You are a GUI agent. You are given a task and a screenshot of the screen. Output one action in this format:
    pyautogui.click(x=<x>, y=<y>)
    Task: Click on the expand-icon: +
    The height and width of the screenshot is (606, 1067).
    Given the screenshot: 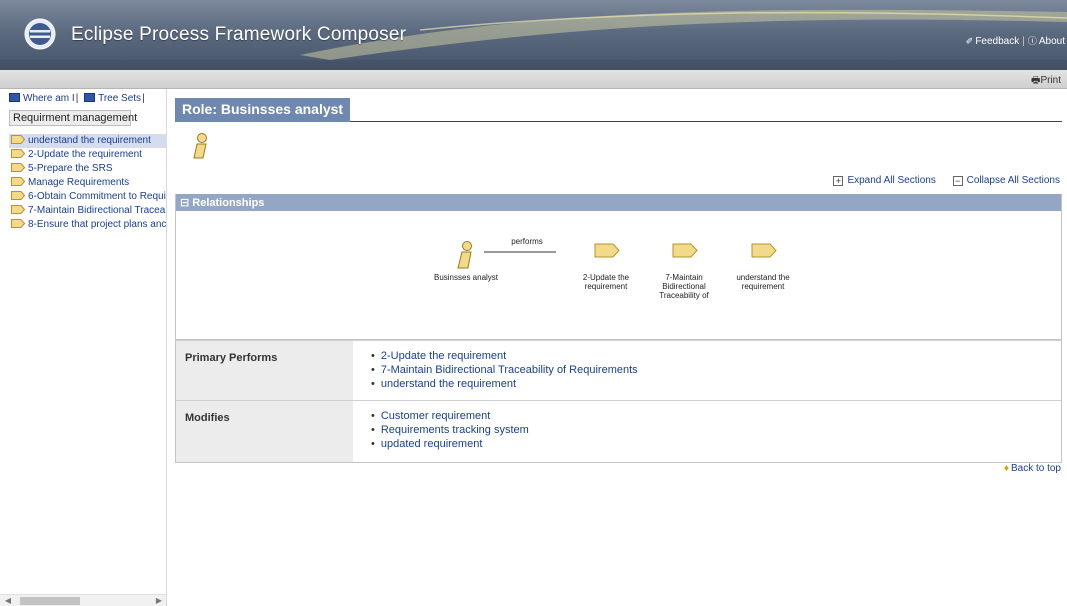 What is the action you would take?
    pyautogui.click(x=838, y=181)
    